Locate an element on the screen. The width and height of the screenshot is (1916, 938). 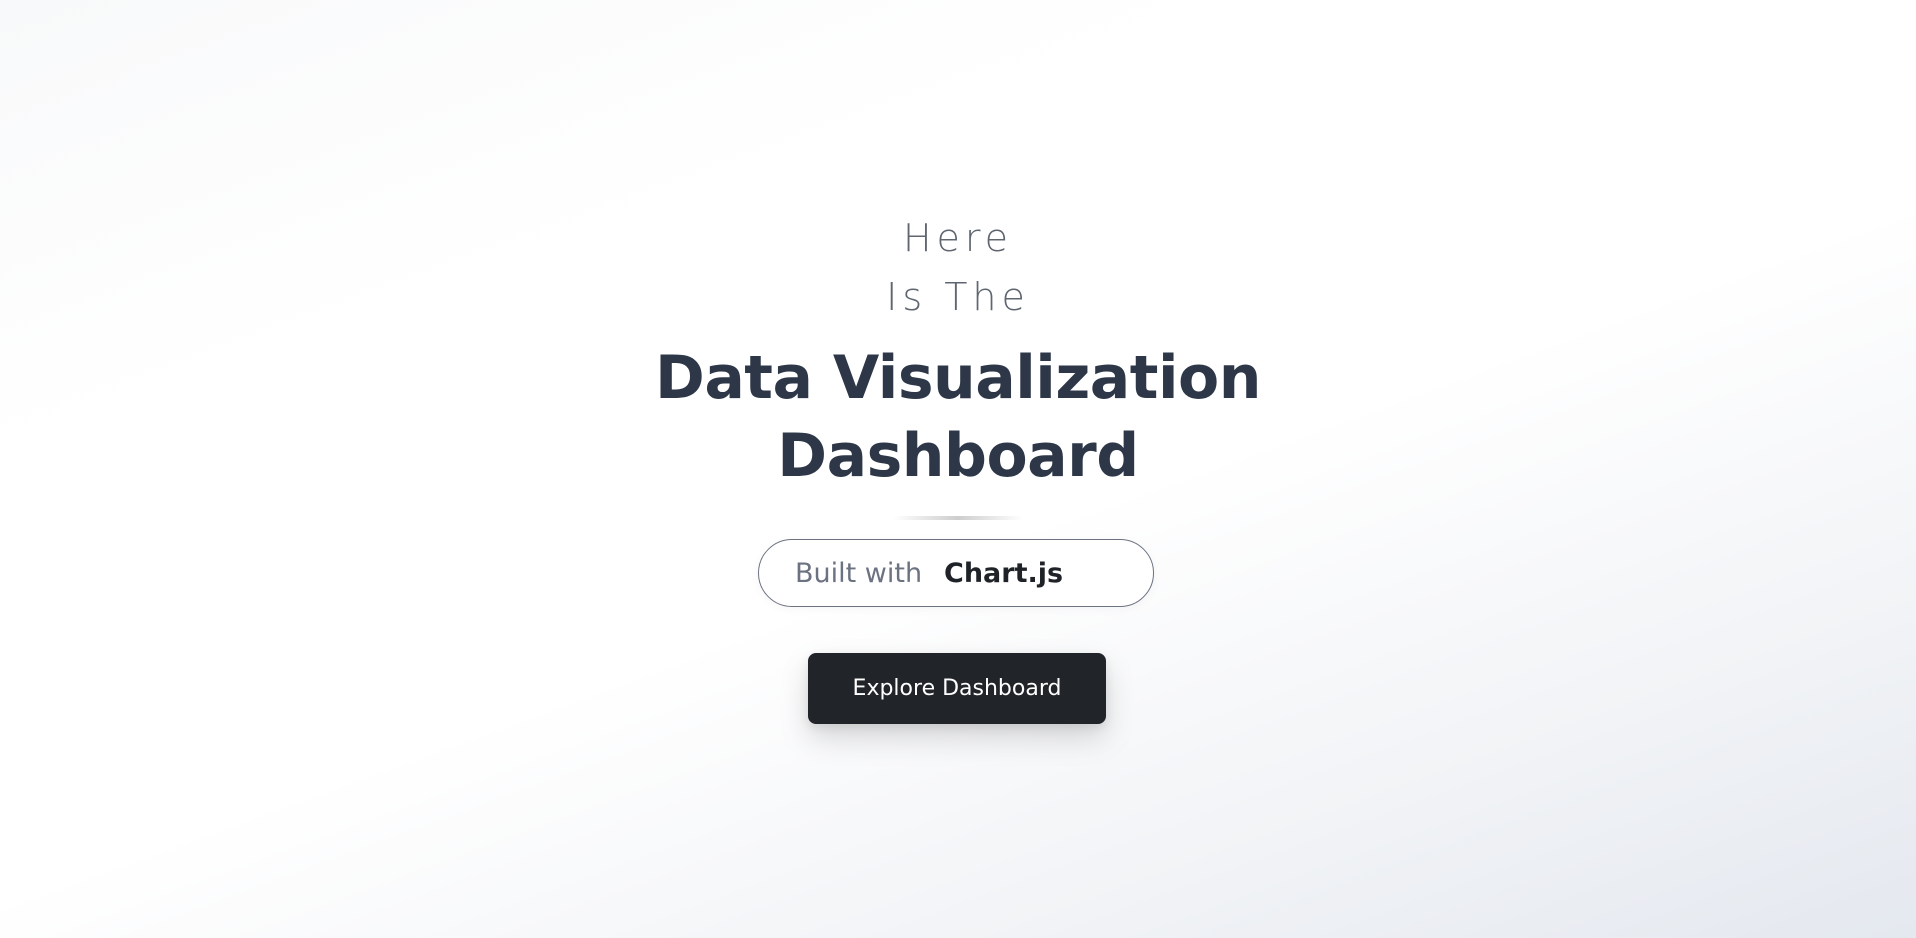
library-name: Chart.js is located at coordinates (1004, 573).